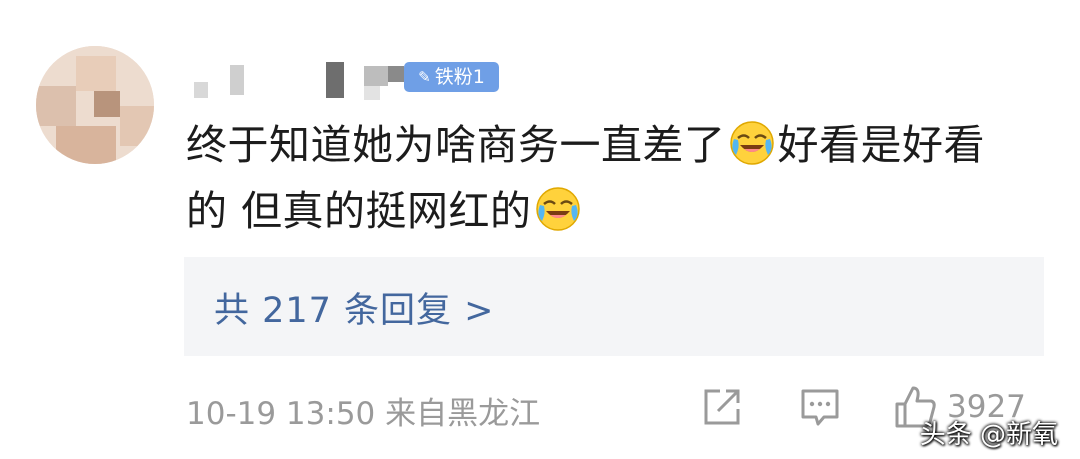 This screenshot has width=1080, height=459. What do you see at coordinates (354, 307) in the screenshot?
I see `view-replies-link: 共 217 条回复 >` at bounding box center [354, 307].